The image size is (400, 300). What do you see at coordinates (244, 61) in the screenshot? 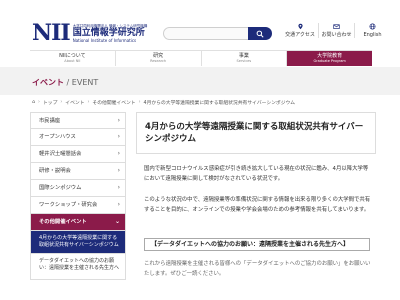
I see `nav-services-sub: Services` at bounding box center [244, 61].